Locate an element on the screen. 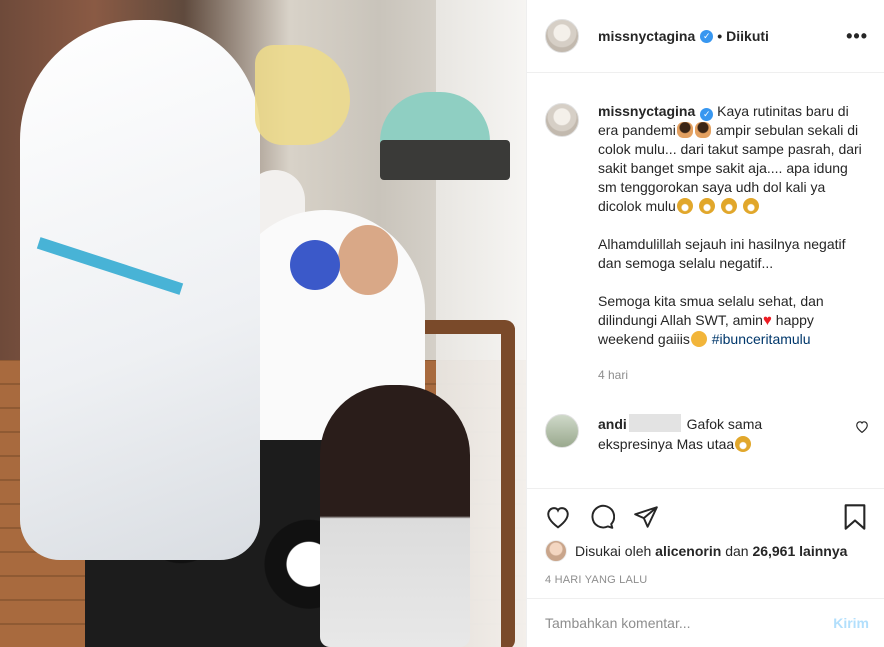 This screenshot has width=884, height=647. post-comment-button: Kirim is located at coordinates (851, 623).